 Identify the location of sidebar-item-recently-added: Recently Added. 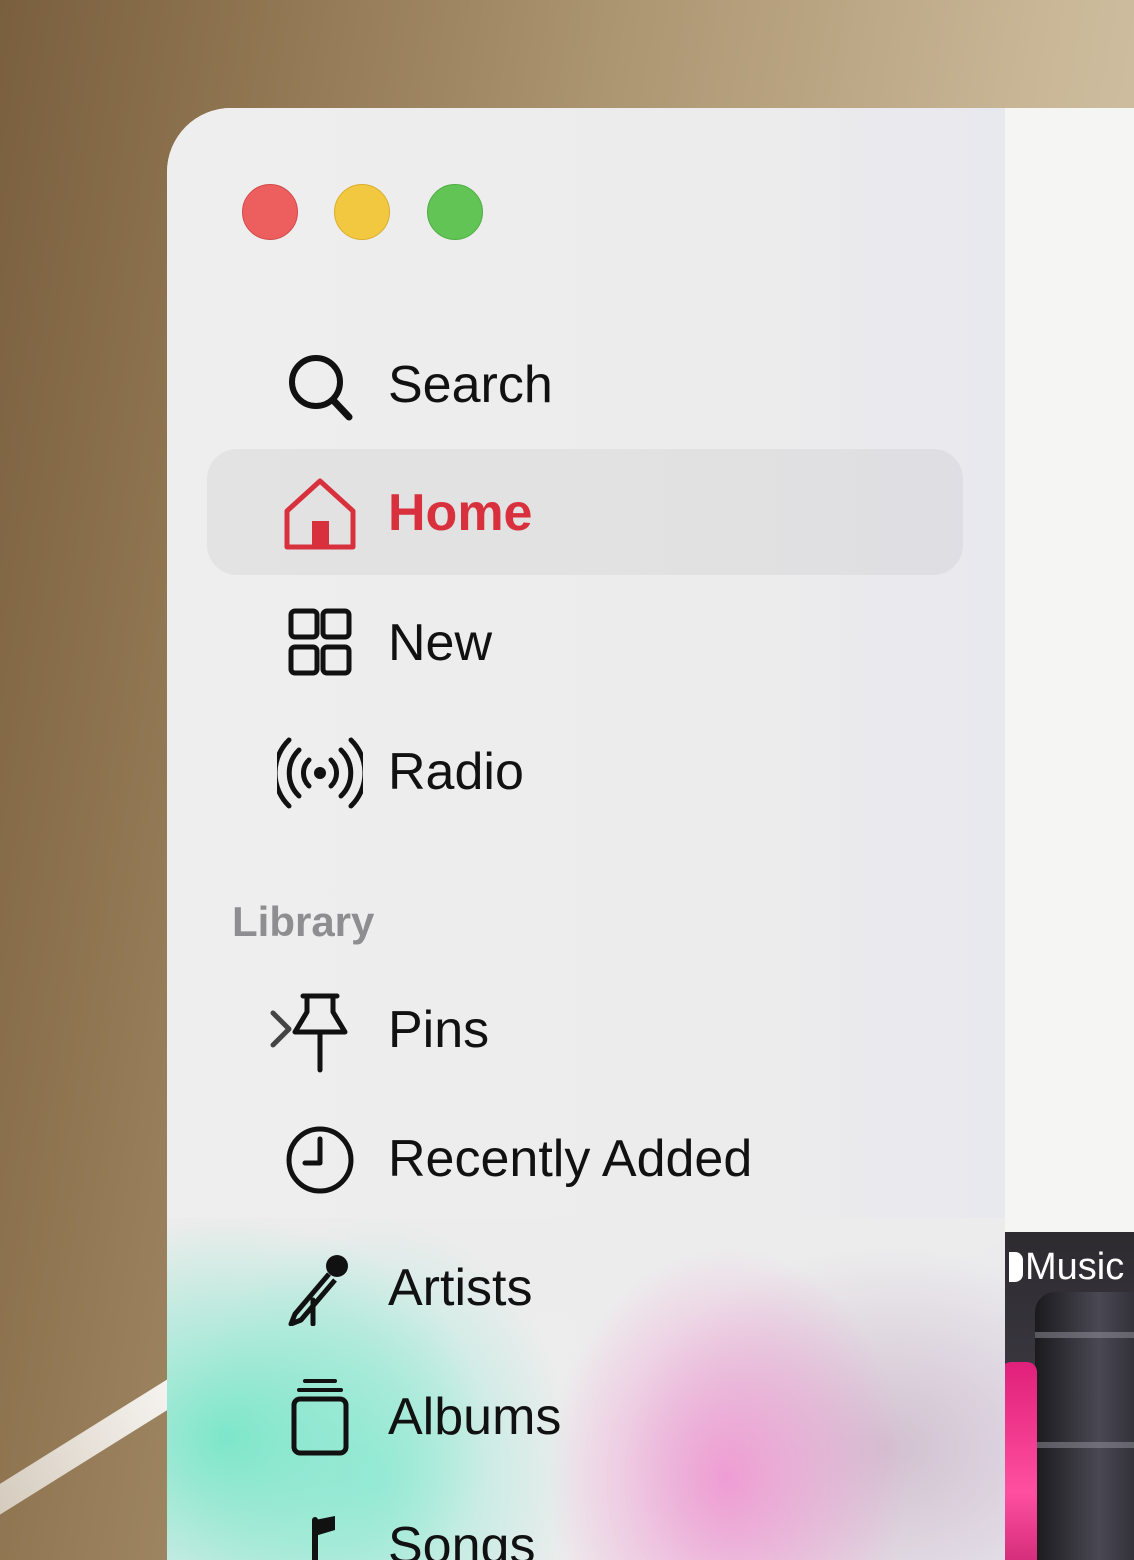
(585, 1158).